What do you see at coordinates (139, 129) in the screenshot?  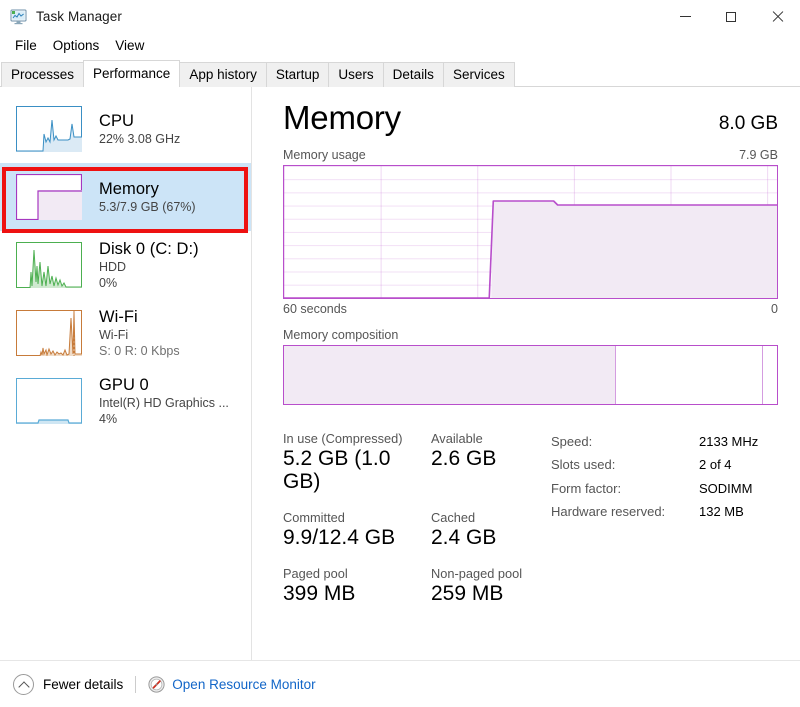 I see `sidebar-label-cpu: CPU 22% 3.08 GHz` at bounding box center [139, 129].